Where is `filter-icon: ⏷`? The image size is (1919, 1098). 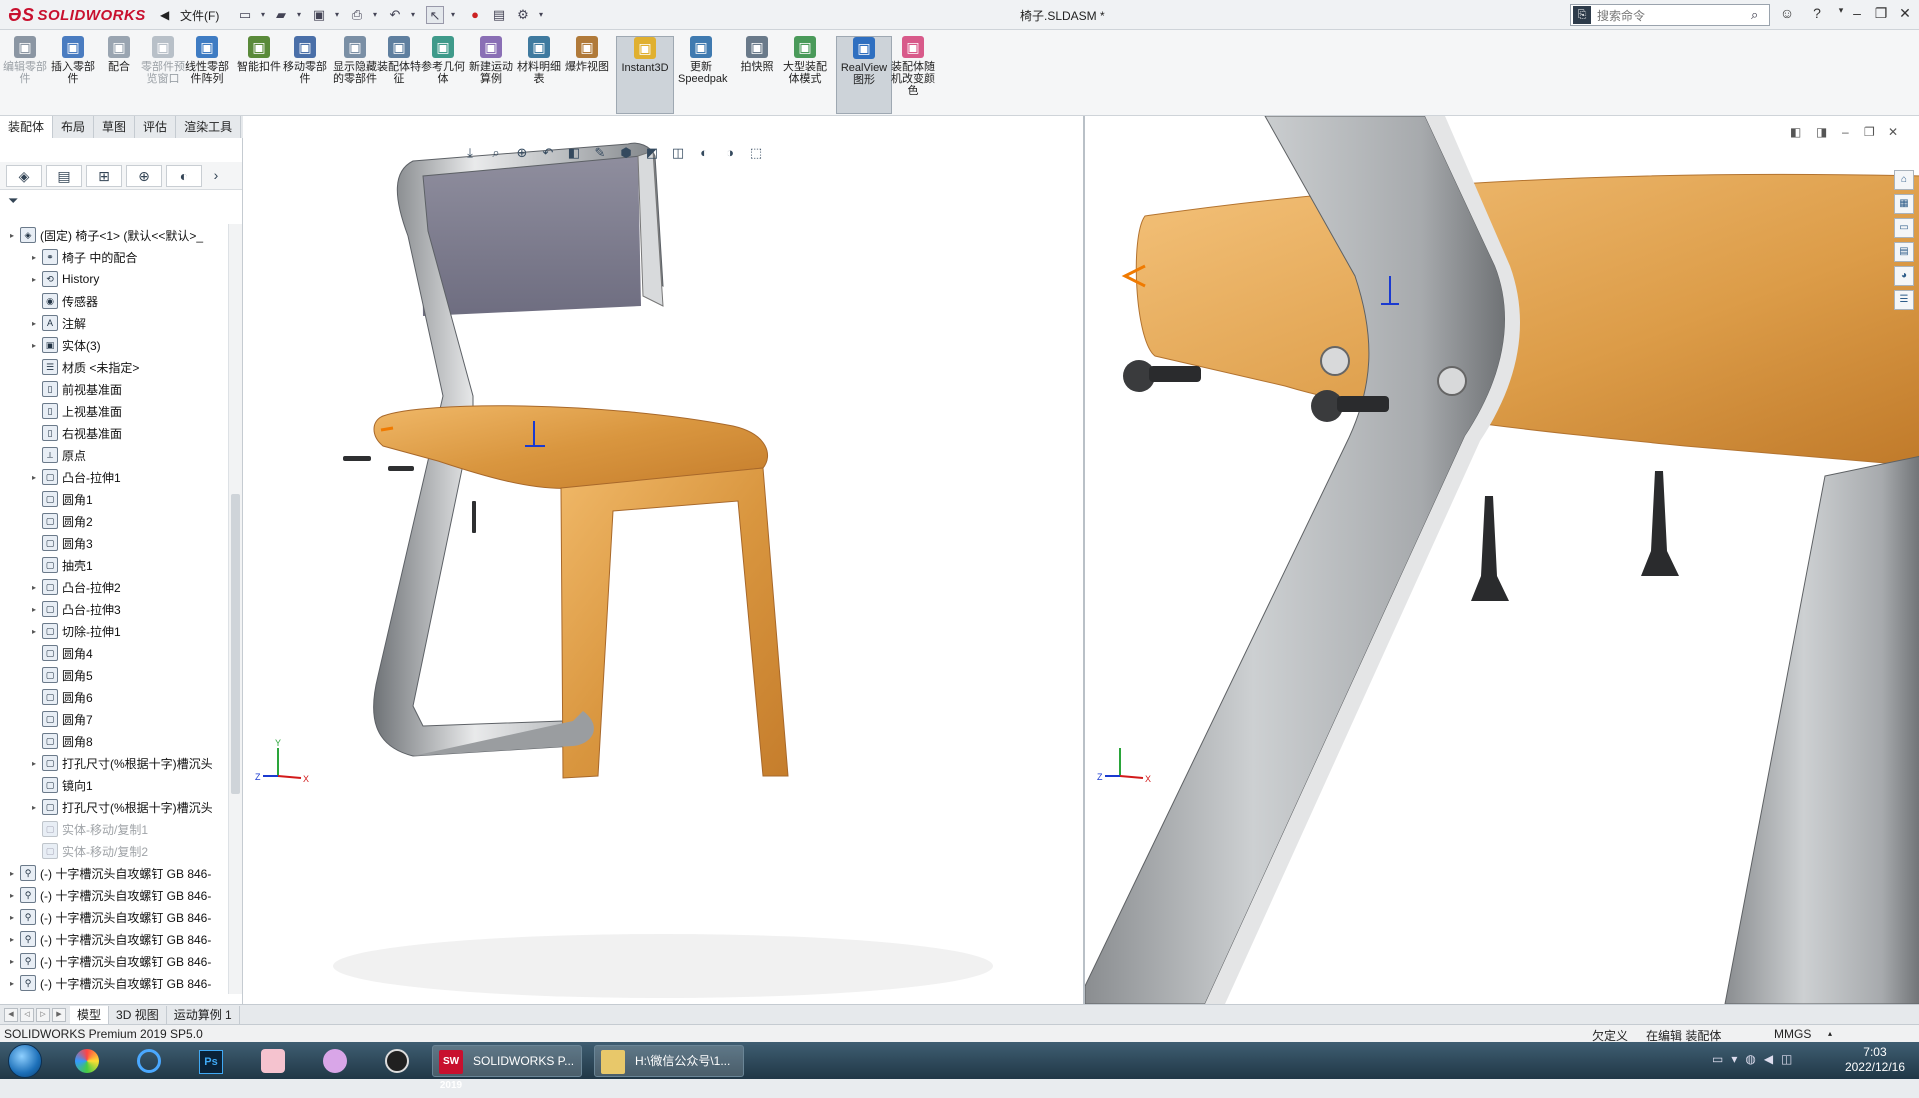
filter-icon: ⏷ is located at coordinates (121, 201).